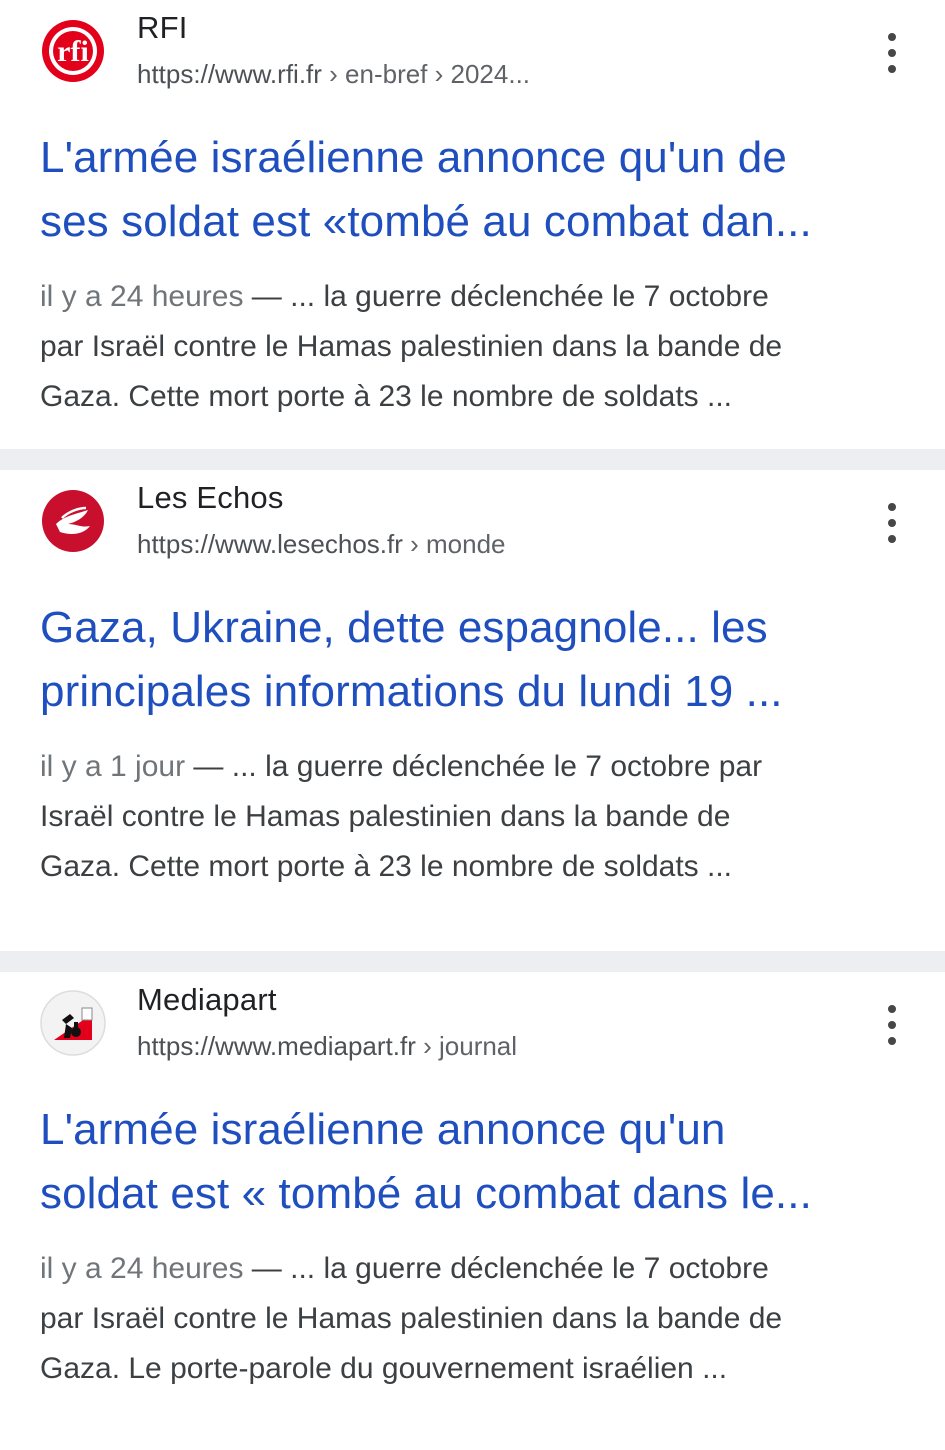 The width and height of the screenshot is (945, 1450). I want to click on result-date: il y a 1 jour, so click(113, 766).